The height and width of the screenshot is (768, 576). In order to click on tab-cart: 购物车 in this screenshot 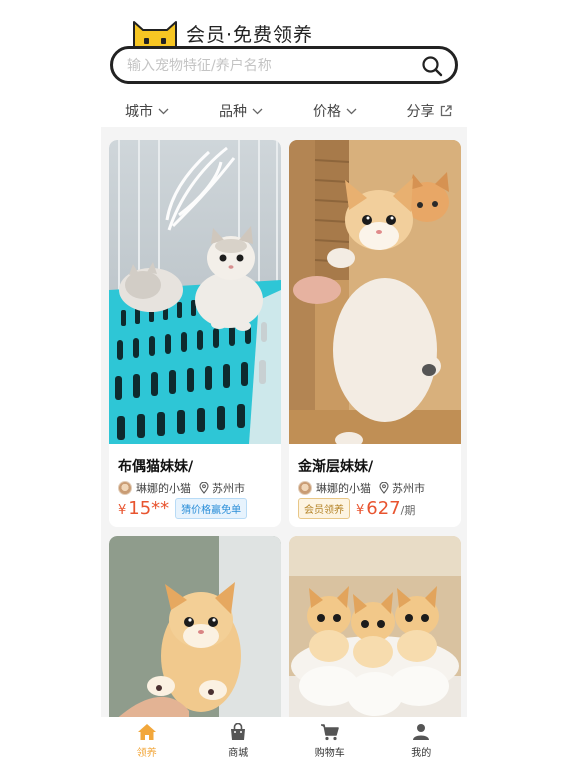, I will do `click(330, 742)`.